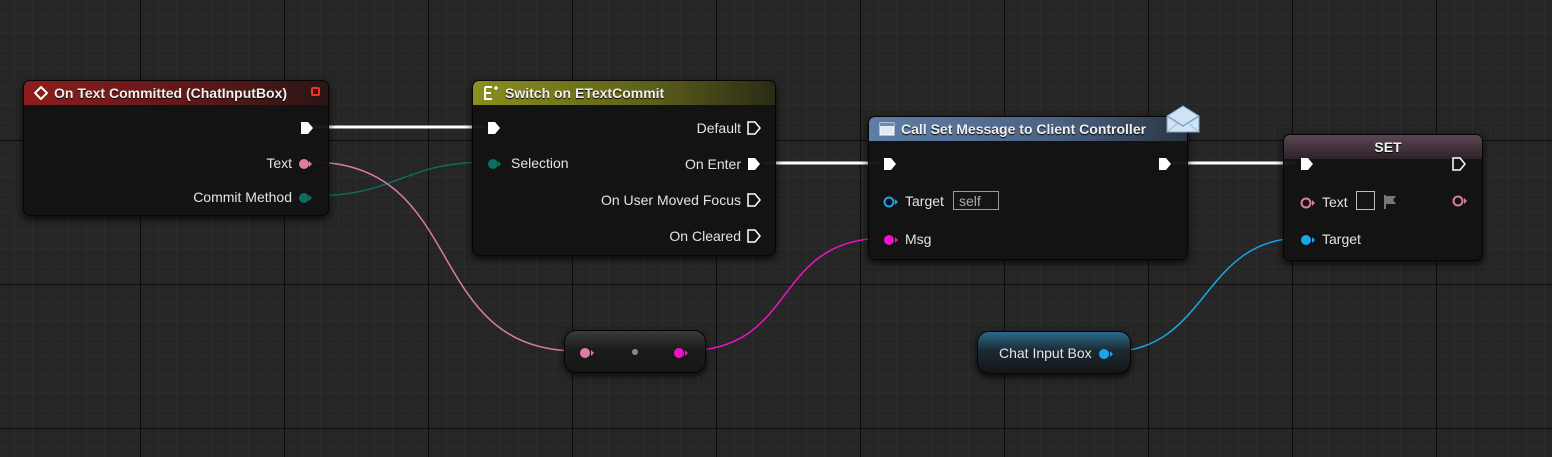 This screenshot has height=457, width=1552. I want to click on message-envelope-icon, so click(1183, 121).